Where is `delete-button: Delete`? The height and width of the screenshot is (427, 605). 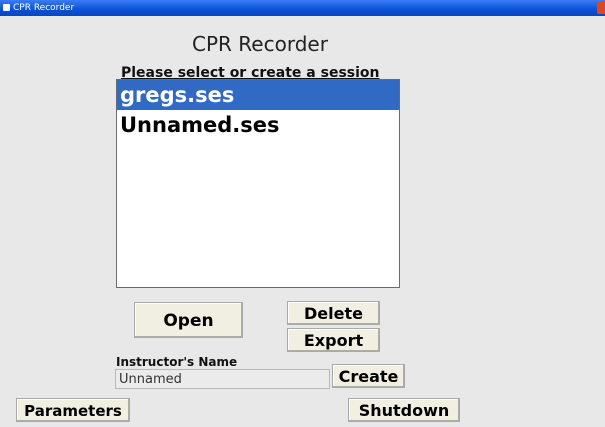 delete-button: Delete is located at coordinates (333, 313).